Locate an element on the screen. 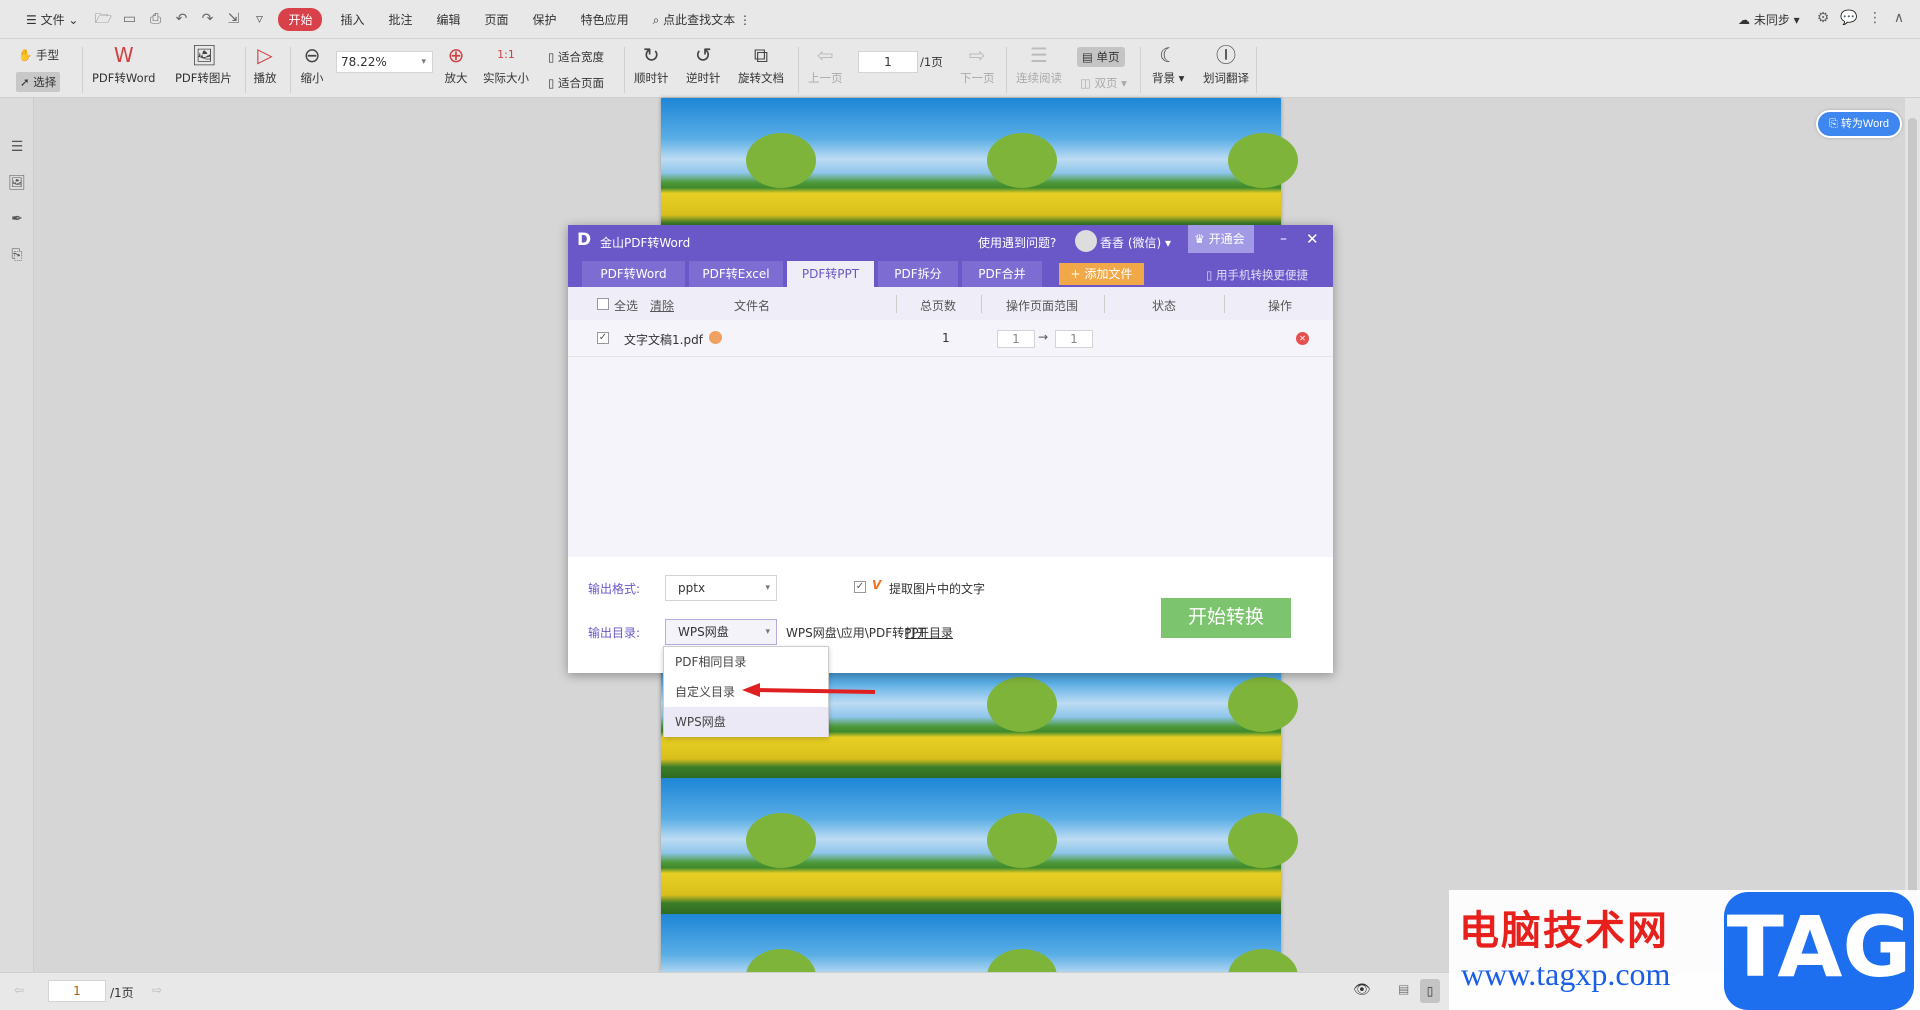 The width and height of the screenshot is (1920, 1010). continuous-read-button: ☰ 连续阅读 is located at coordinates (1039, 64).